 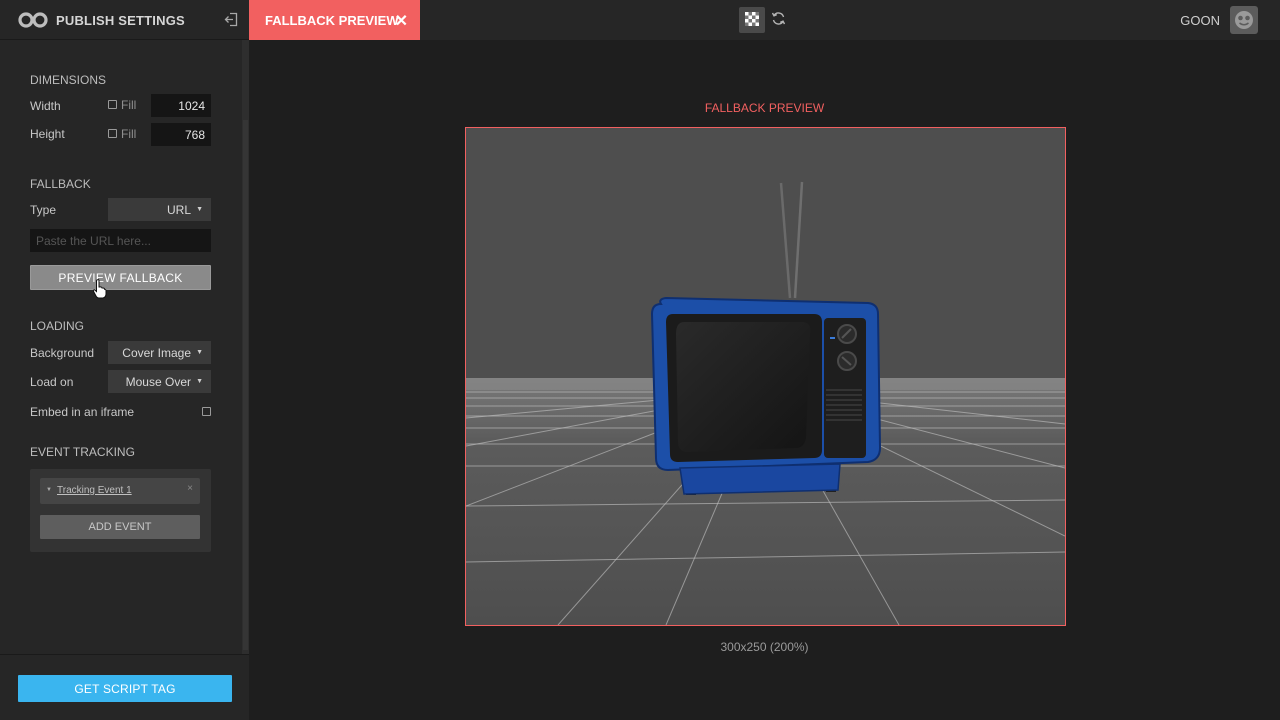 What do you see at coordinates (62, 353) in the screenshot?
I see `background-label: Background` at bounding box center [62, 353].